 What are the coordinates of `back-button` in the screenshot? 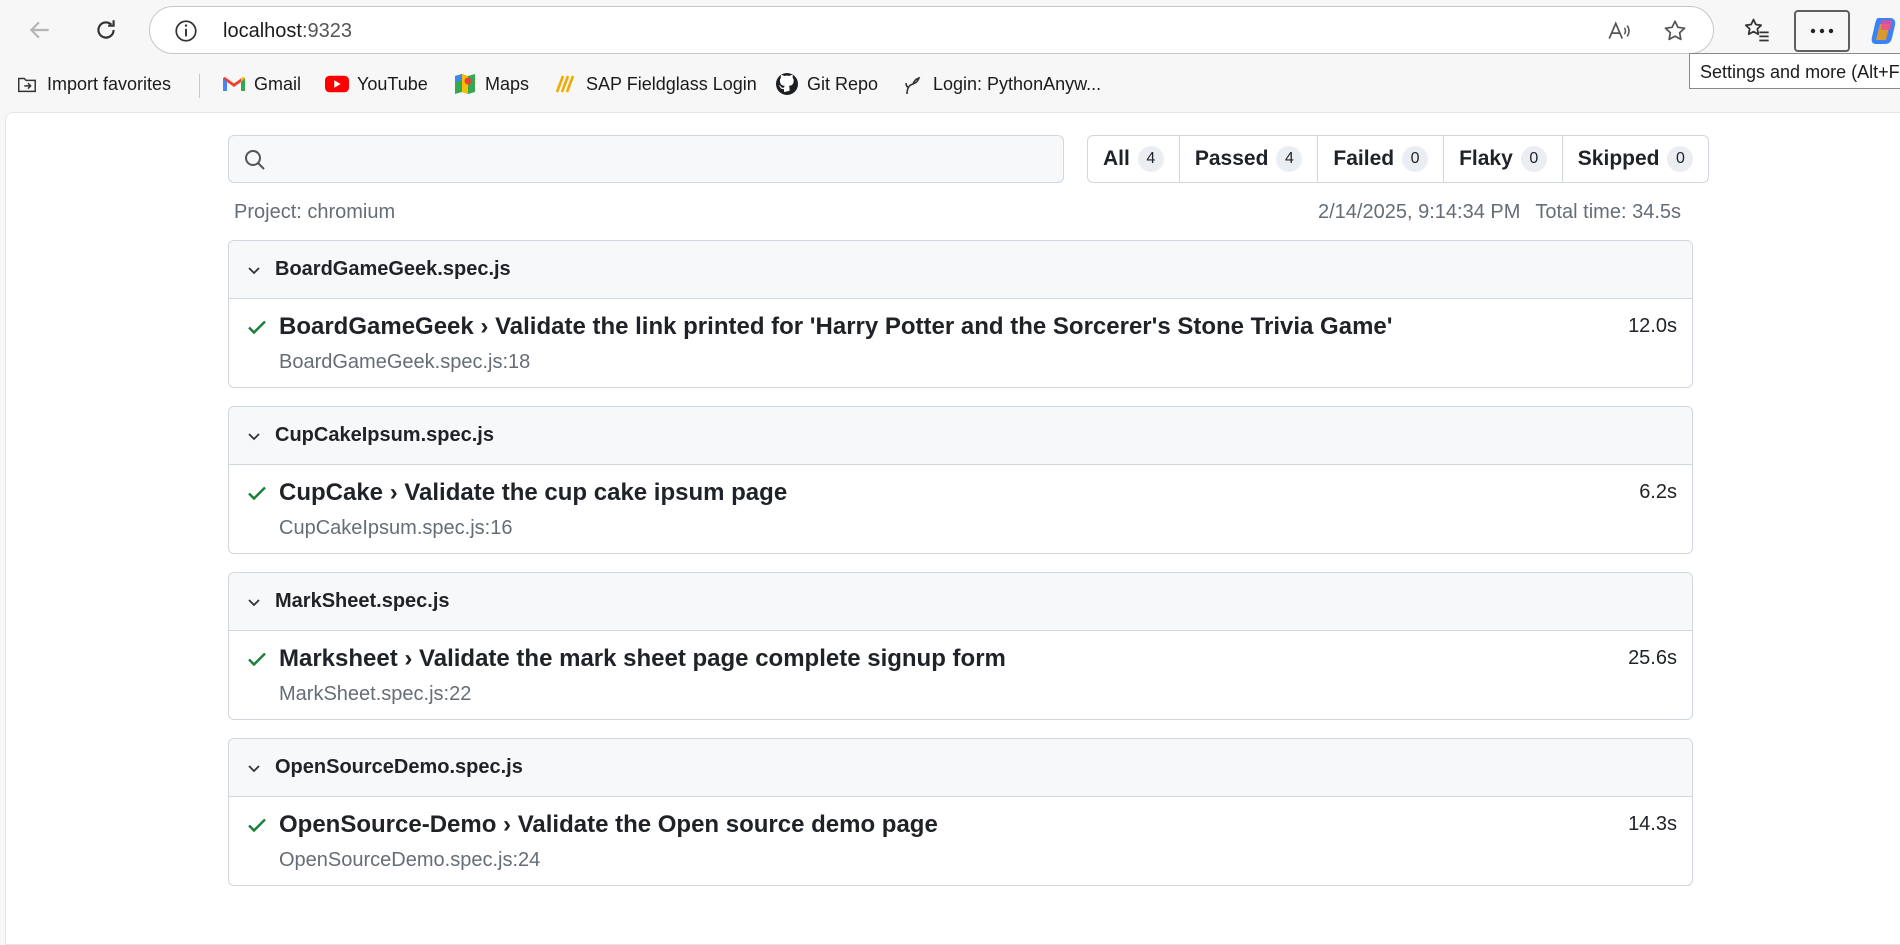 It's located at (40, 30).